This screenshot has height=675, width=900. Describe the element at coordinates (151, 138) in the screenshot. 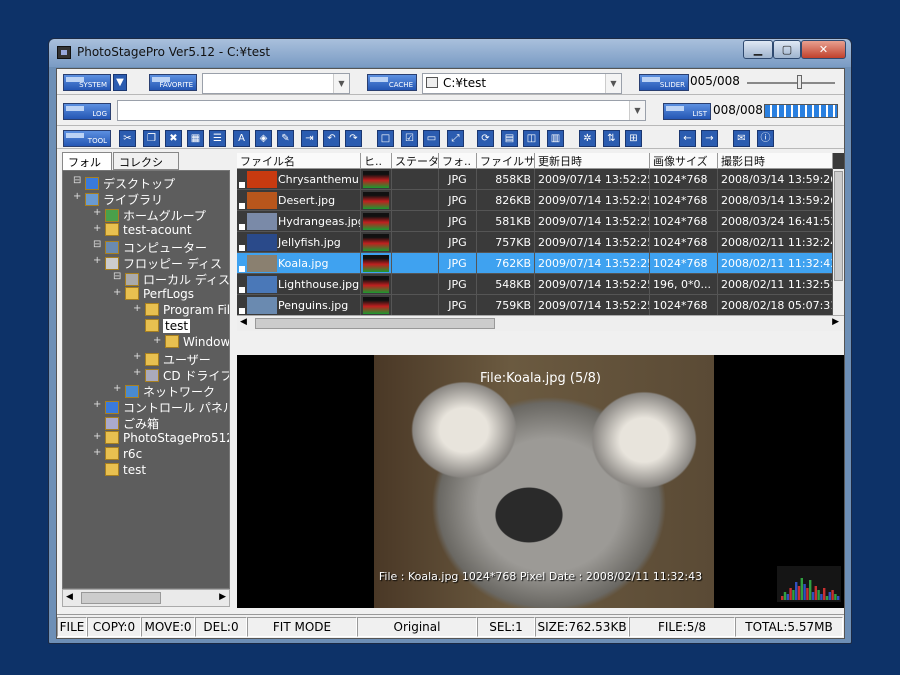

I see `copy-icon: ❐` at that location.